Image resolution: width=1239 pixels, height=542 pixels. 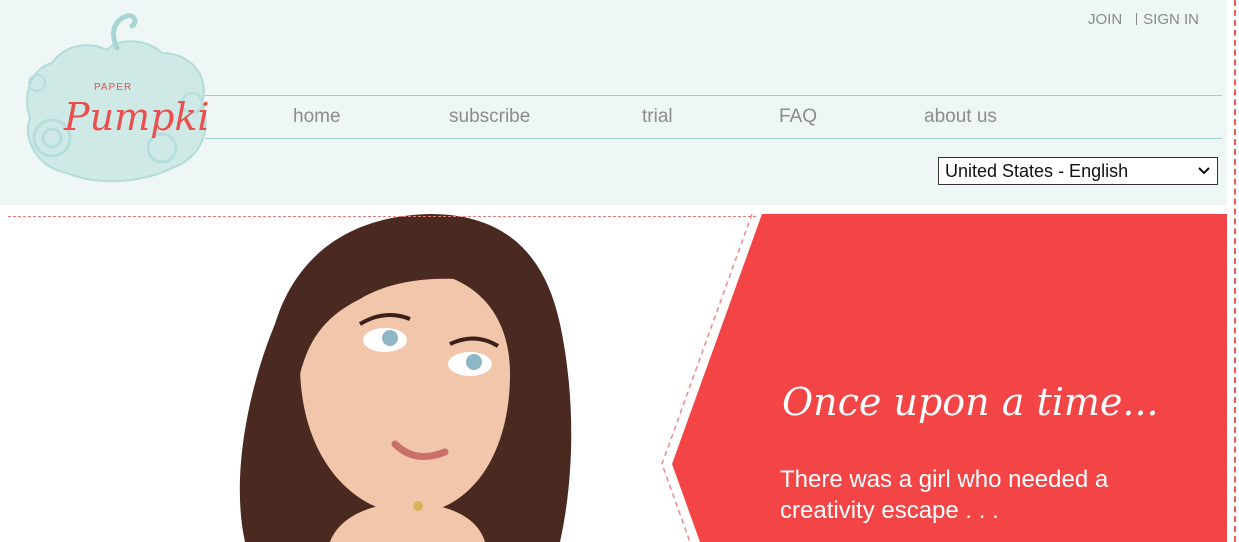 What do you see at coordinates (1137, 19) in the screenshot?
I see `link-separator` at bounding box center [1137, 19].